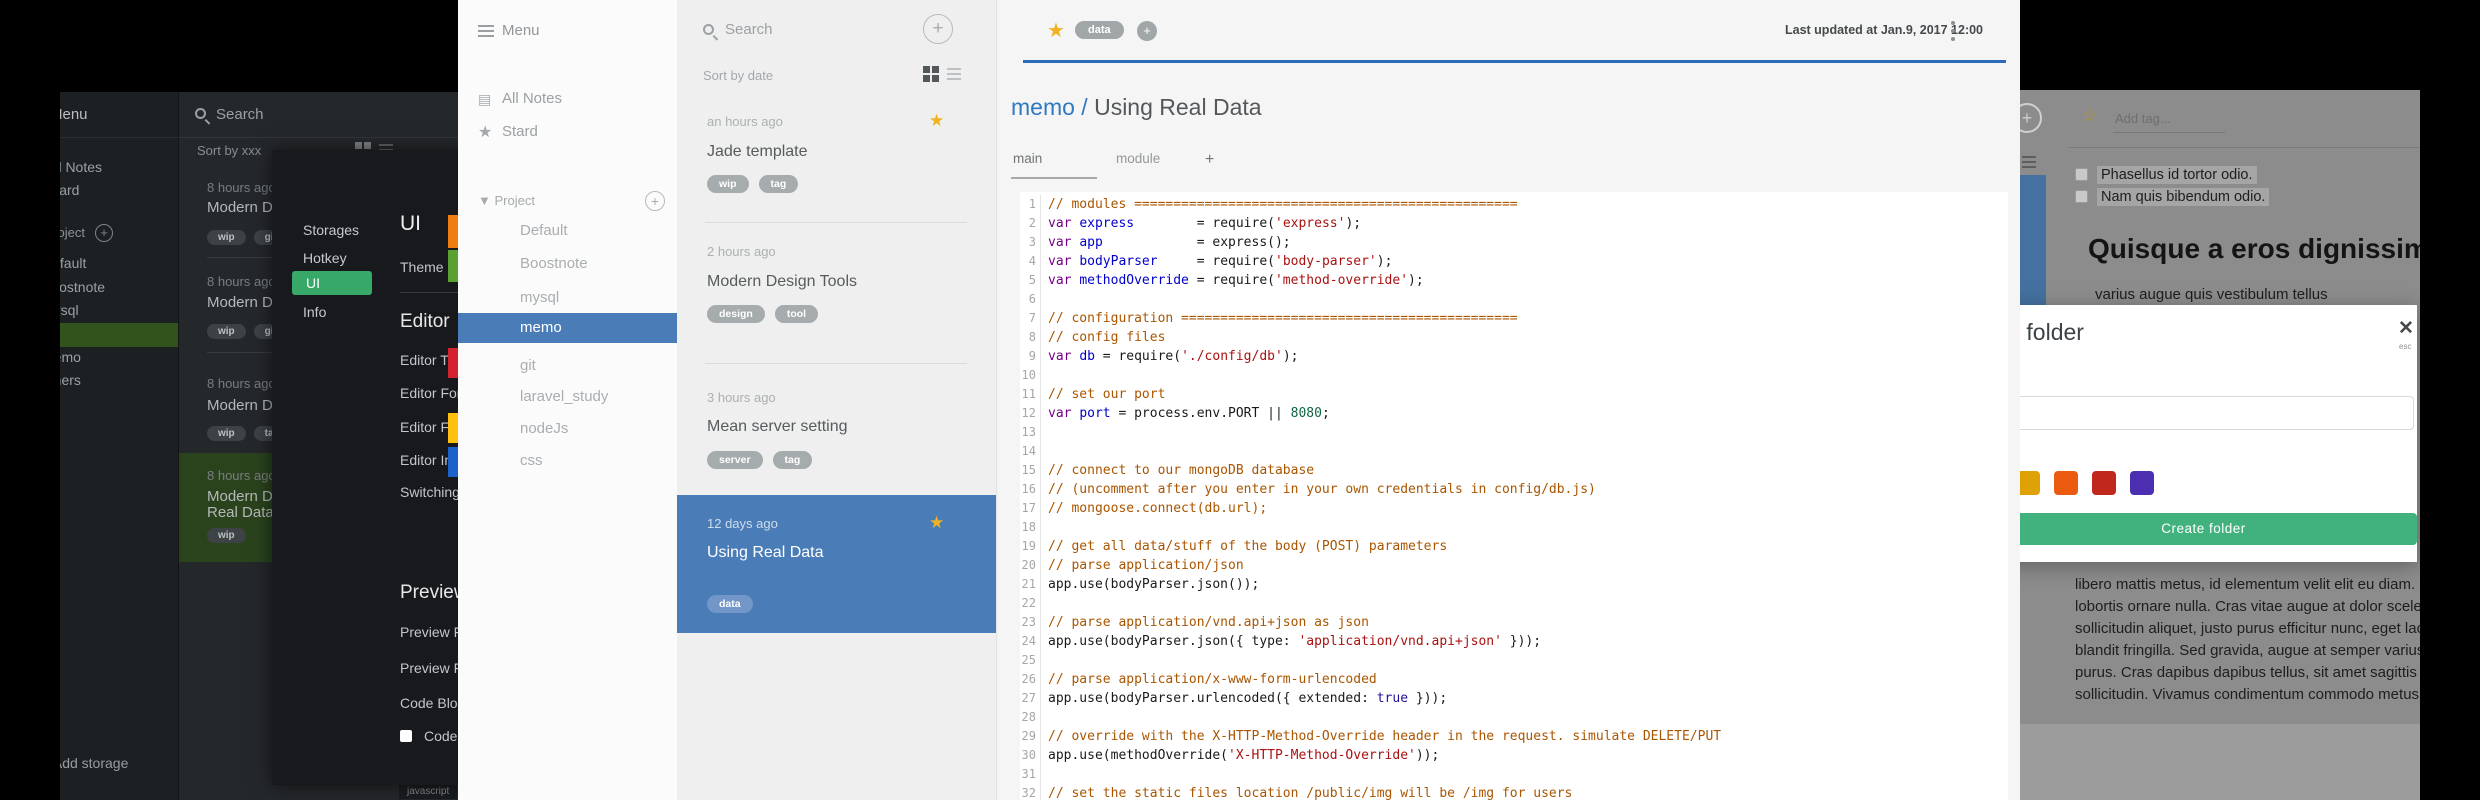 This screenshot has width=2480, height=800. Describe the element at coordinates (764, 459) in the screenshot. I see `note-tags: server tag` at that location.